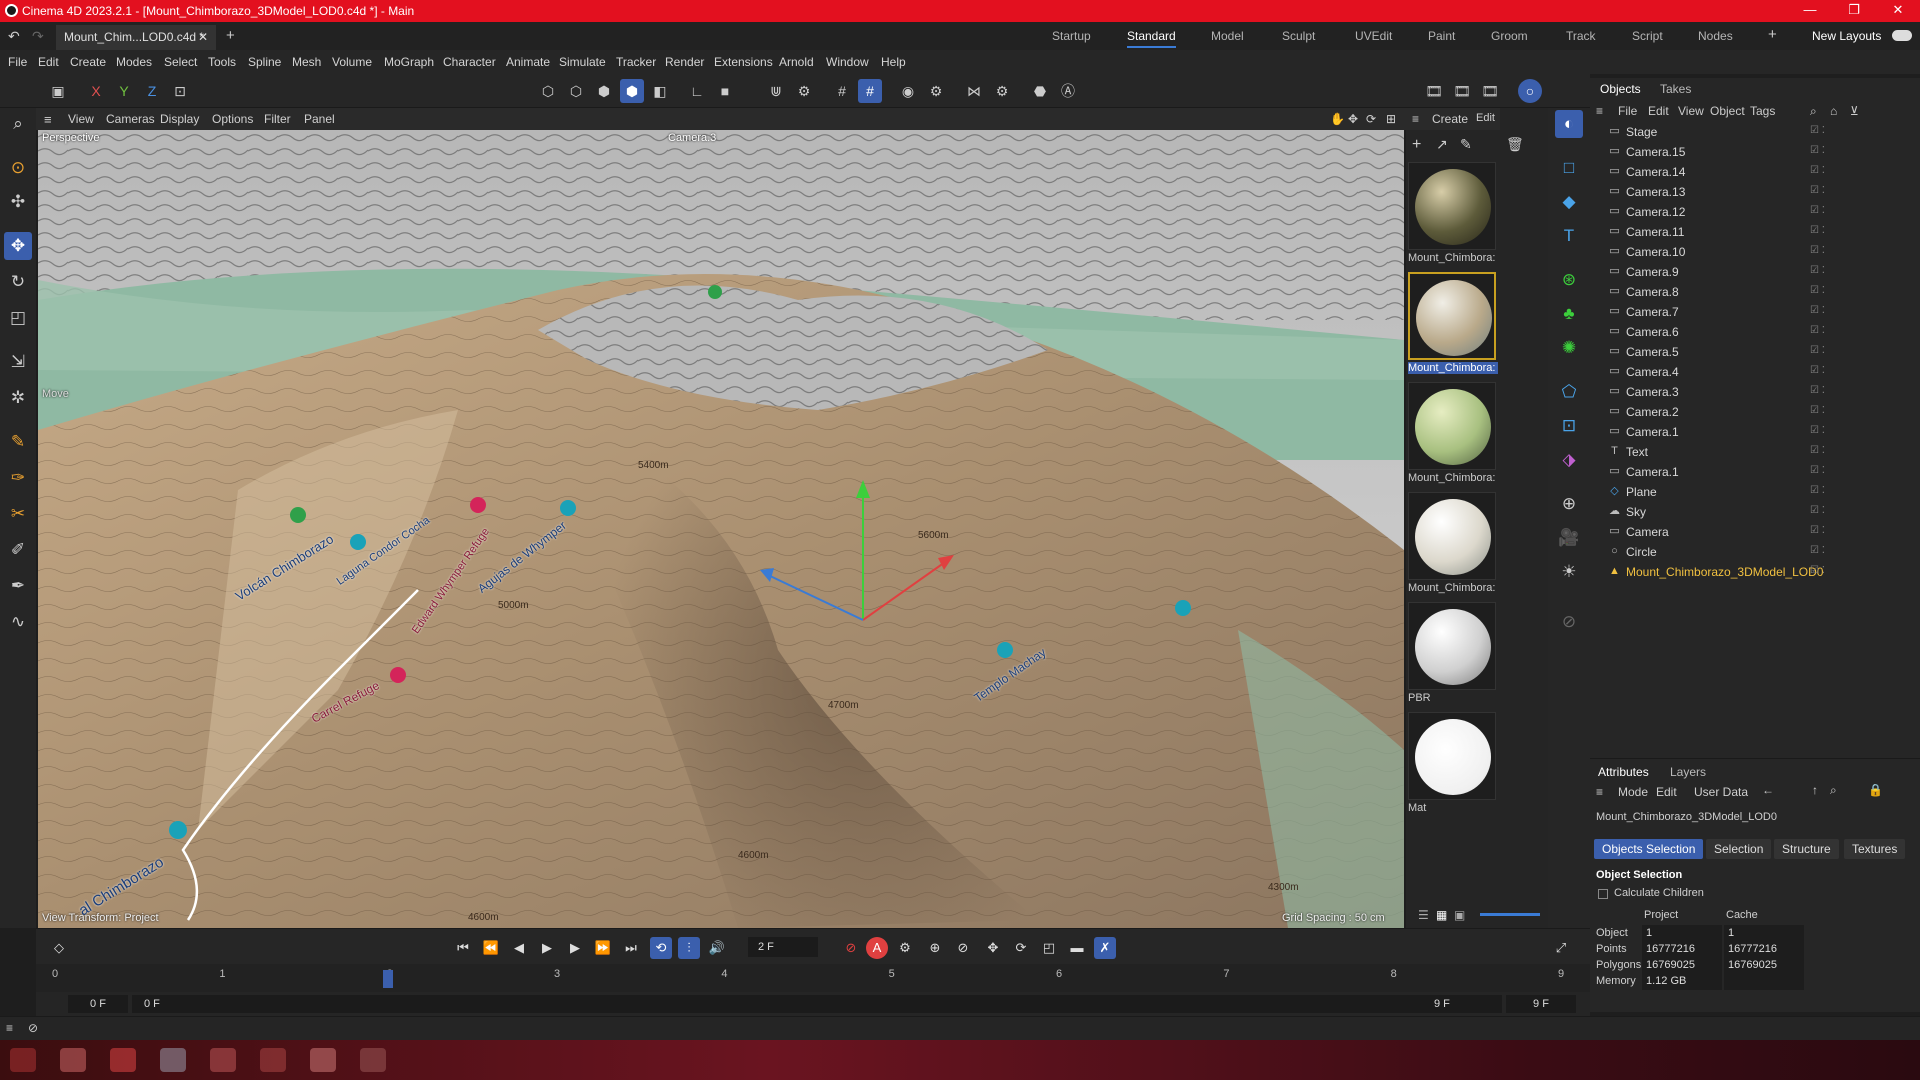 The height and width of the screenshot is (1080, 1920). I want to click on edit-material-icon: ✎, so click(1466, 144).